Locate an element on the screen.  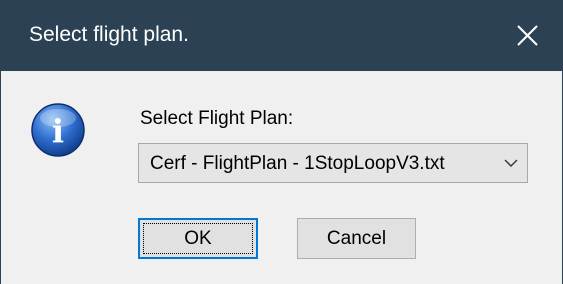
info-icon: i is located at coordinates (58, 130).